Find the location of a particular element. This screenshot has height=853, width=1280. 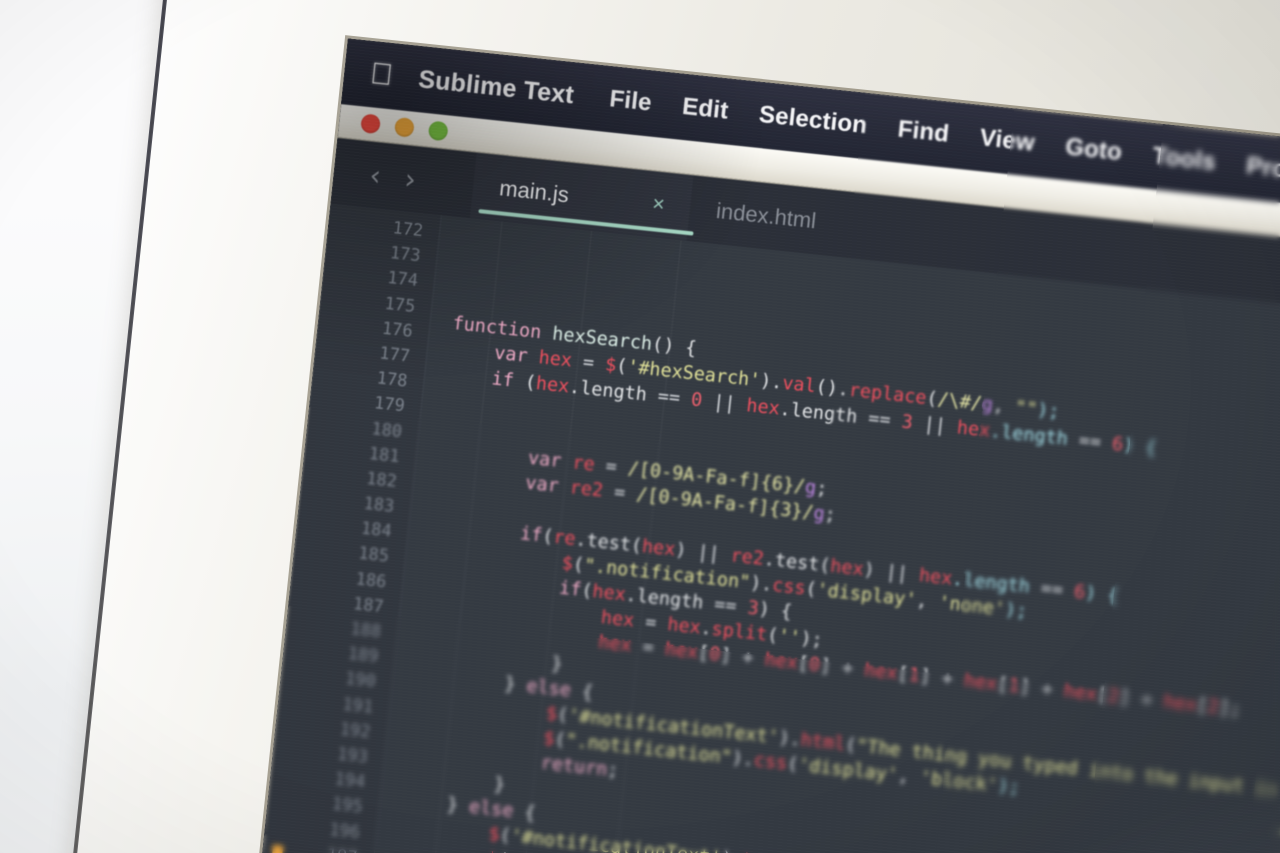

zoom-window-button is located at coordinates (438, 131).